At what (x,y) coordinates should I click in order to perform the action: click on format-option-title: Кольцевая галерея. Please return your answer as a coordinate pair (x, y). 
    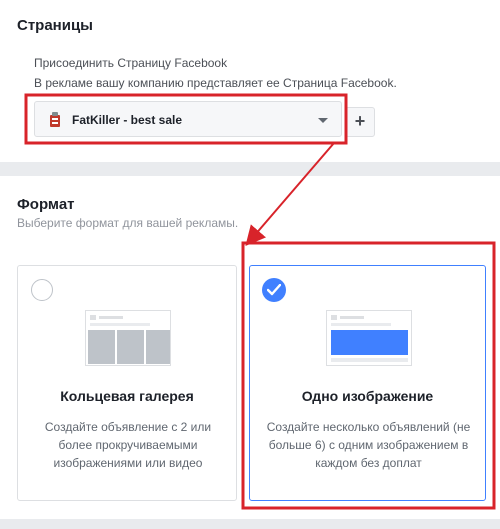
    Looking at the image, I should click on (127, 396).